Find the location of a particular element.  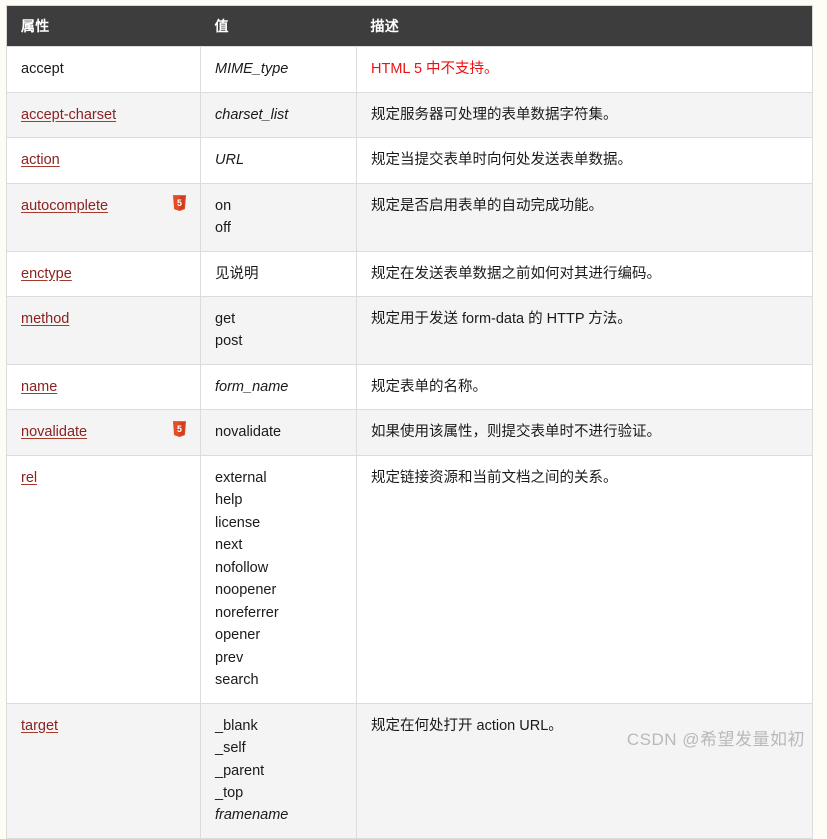

description-text: 规定服务器可处理的表单数据字符集。 is located at coordinates (494, 114).